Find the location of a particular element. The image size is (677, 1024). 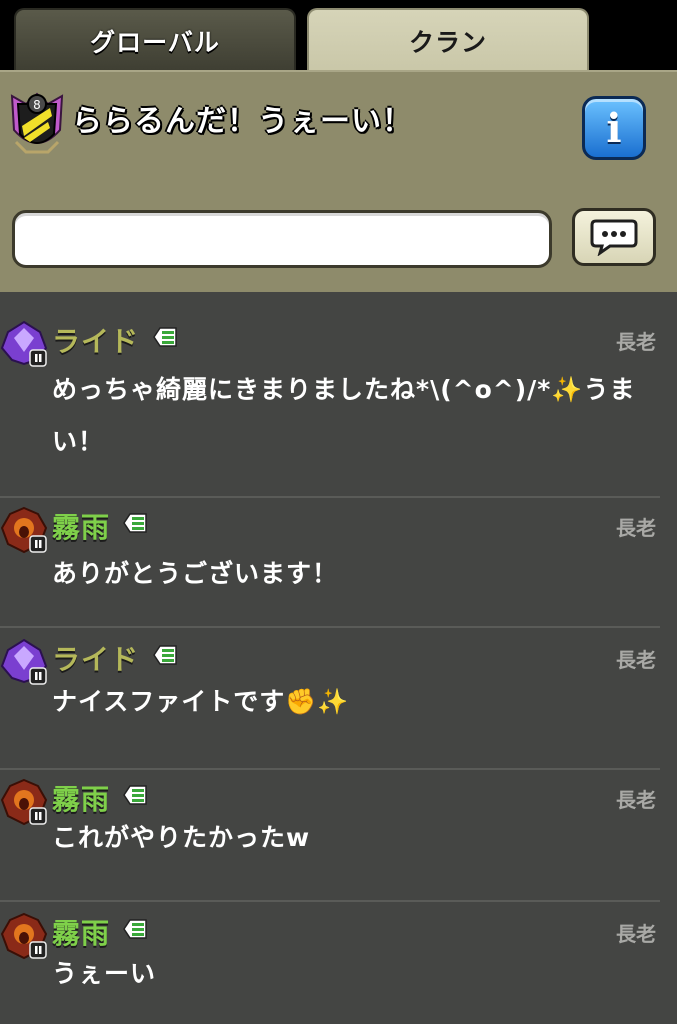

clan-name: ららるんだ！うぇーい！ is located at coordinates (242, 121).